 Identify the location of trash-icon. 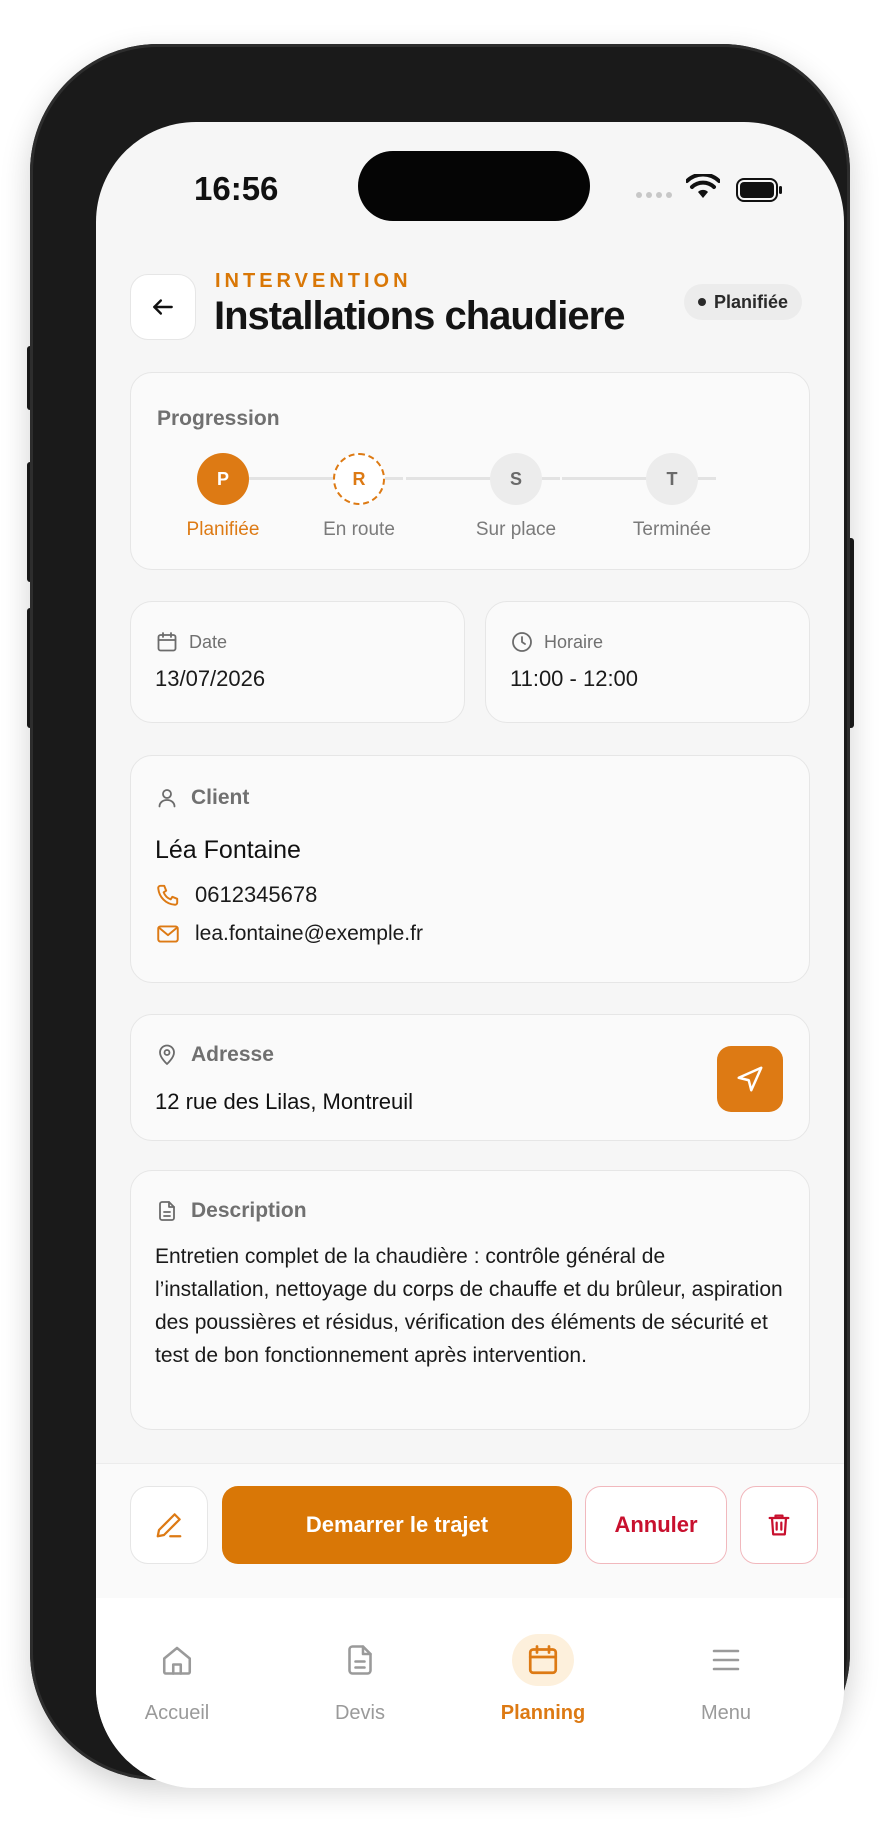
(779, 1525).